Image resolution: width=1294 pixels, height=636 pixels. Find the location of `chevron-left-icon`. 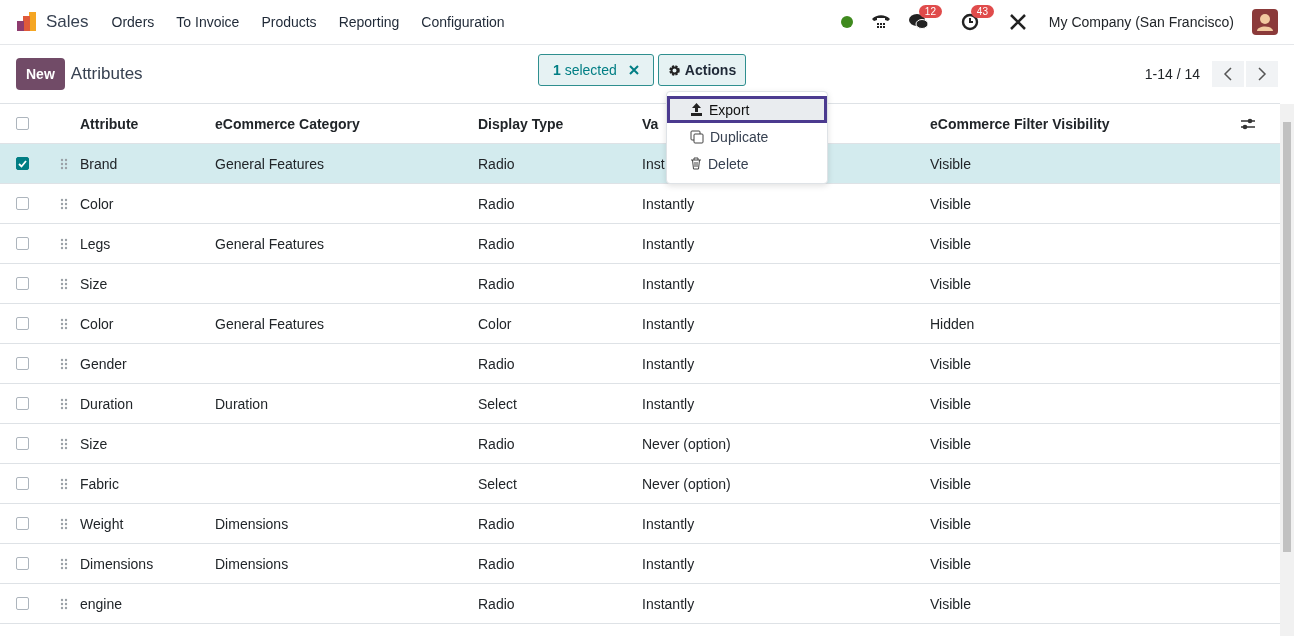

chevron-left-icon is located at coordinates (1228, 74).